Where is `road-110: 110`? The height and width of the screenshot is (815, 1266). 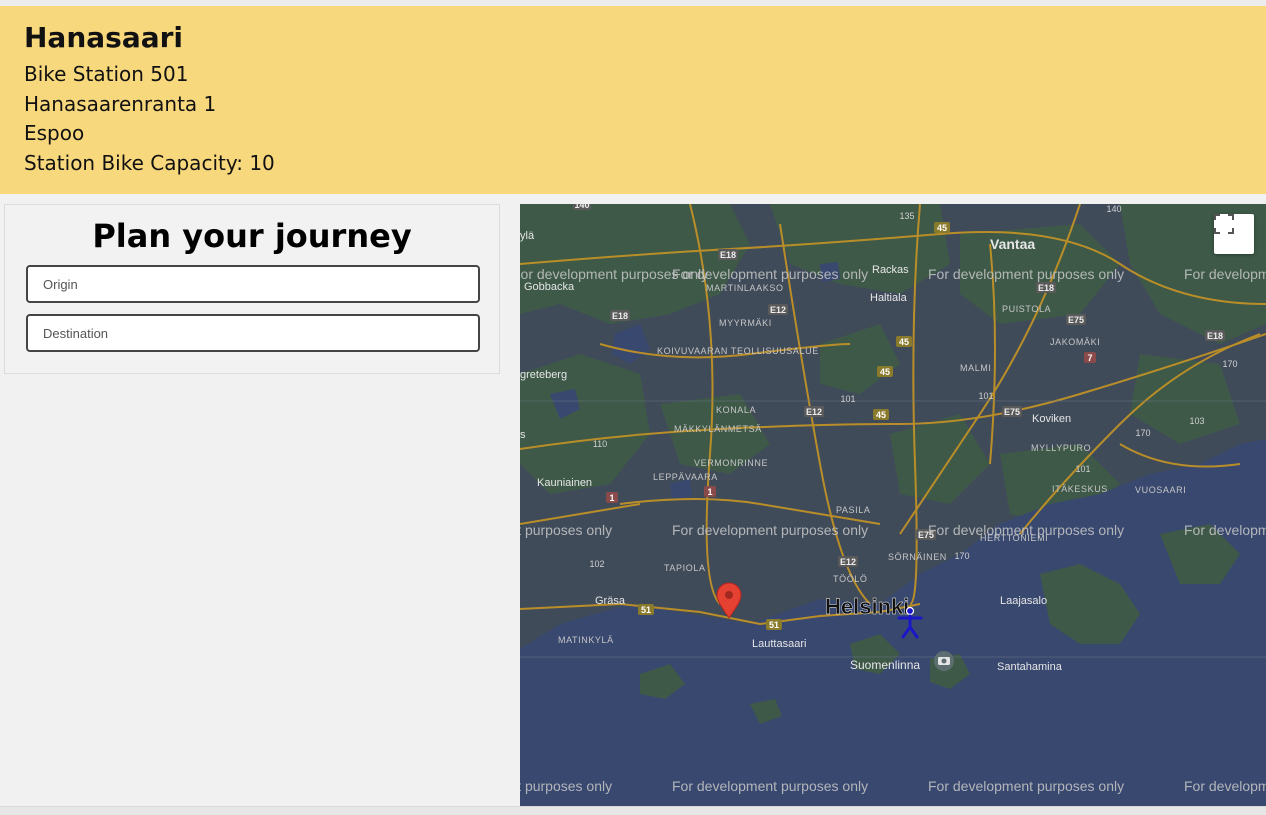 road-110: 110 is located at coordinates (600, 444).